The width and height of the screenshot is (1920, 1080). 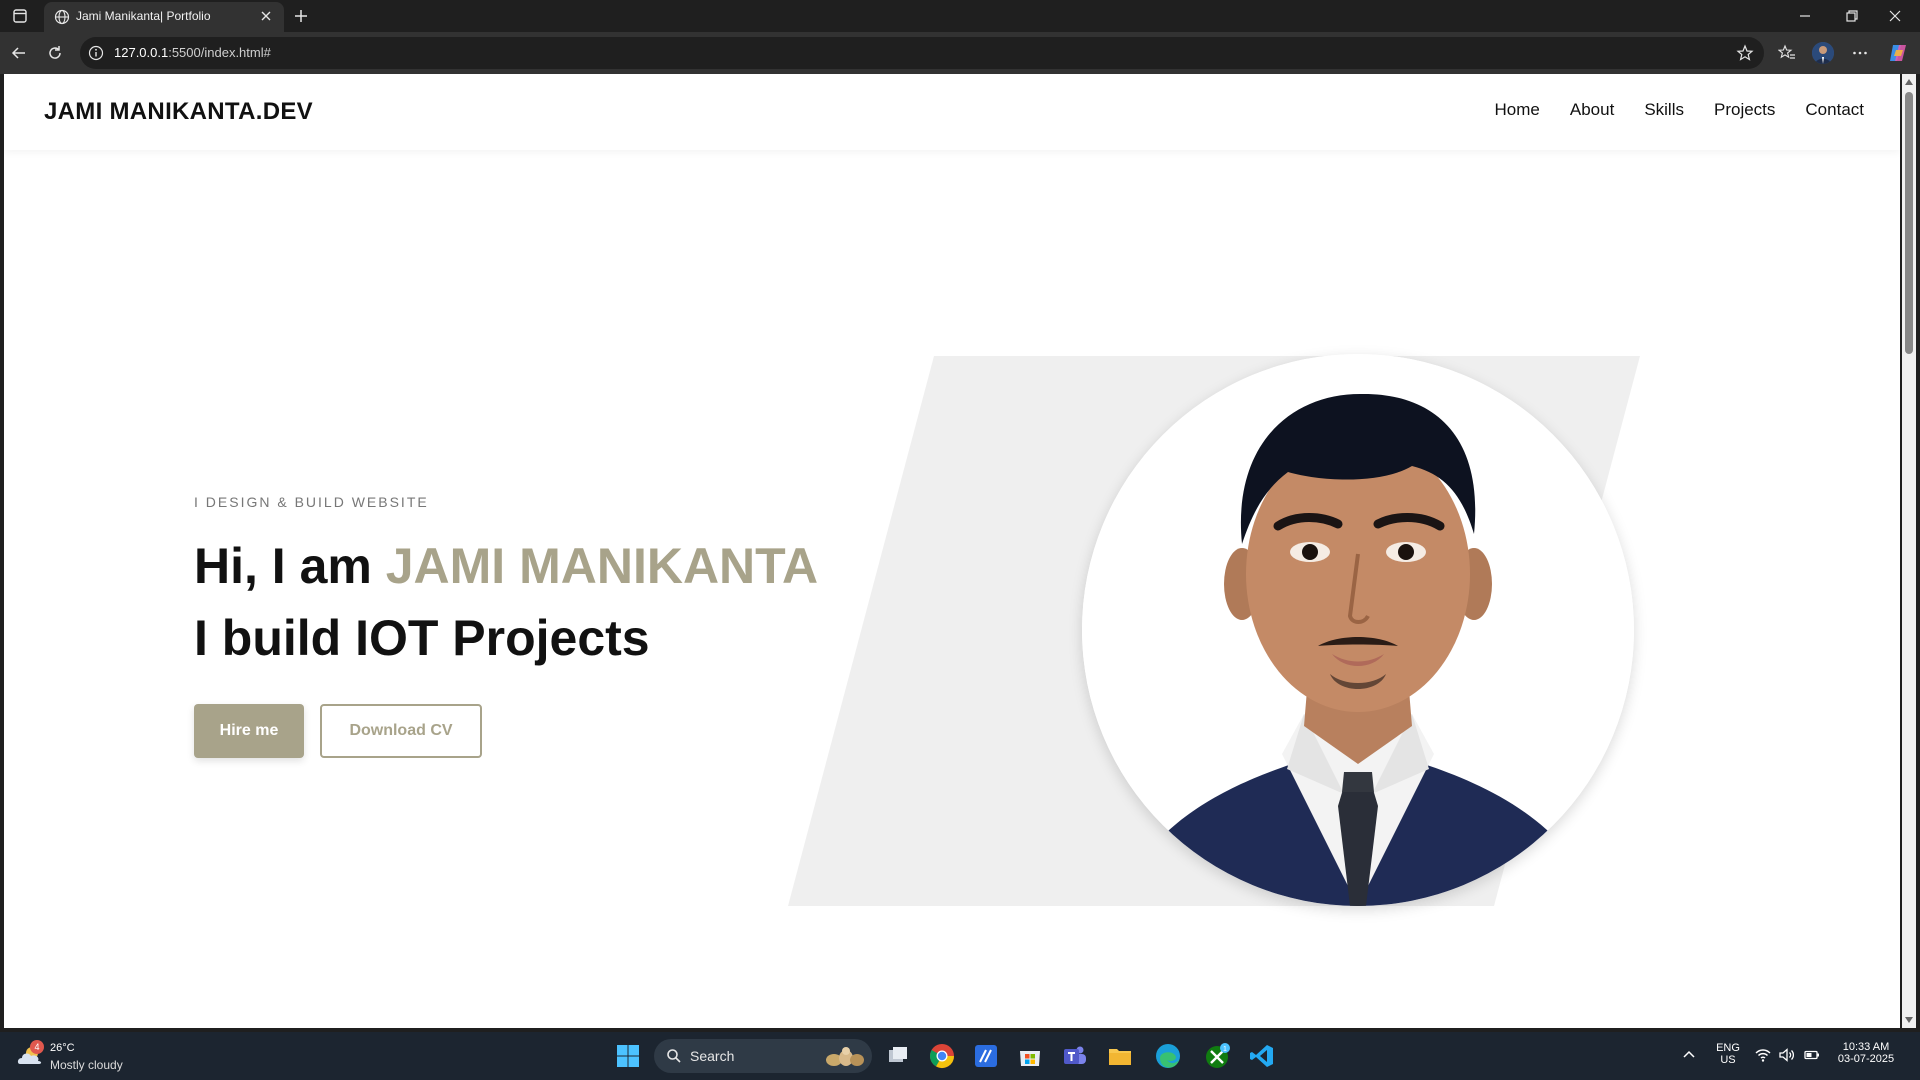 I want to click on hero-heading-line-1: Hi, I am JAMI MANIKANTA, so click(x=506, y=566).